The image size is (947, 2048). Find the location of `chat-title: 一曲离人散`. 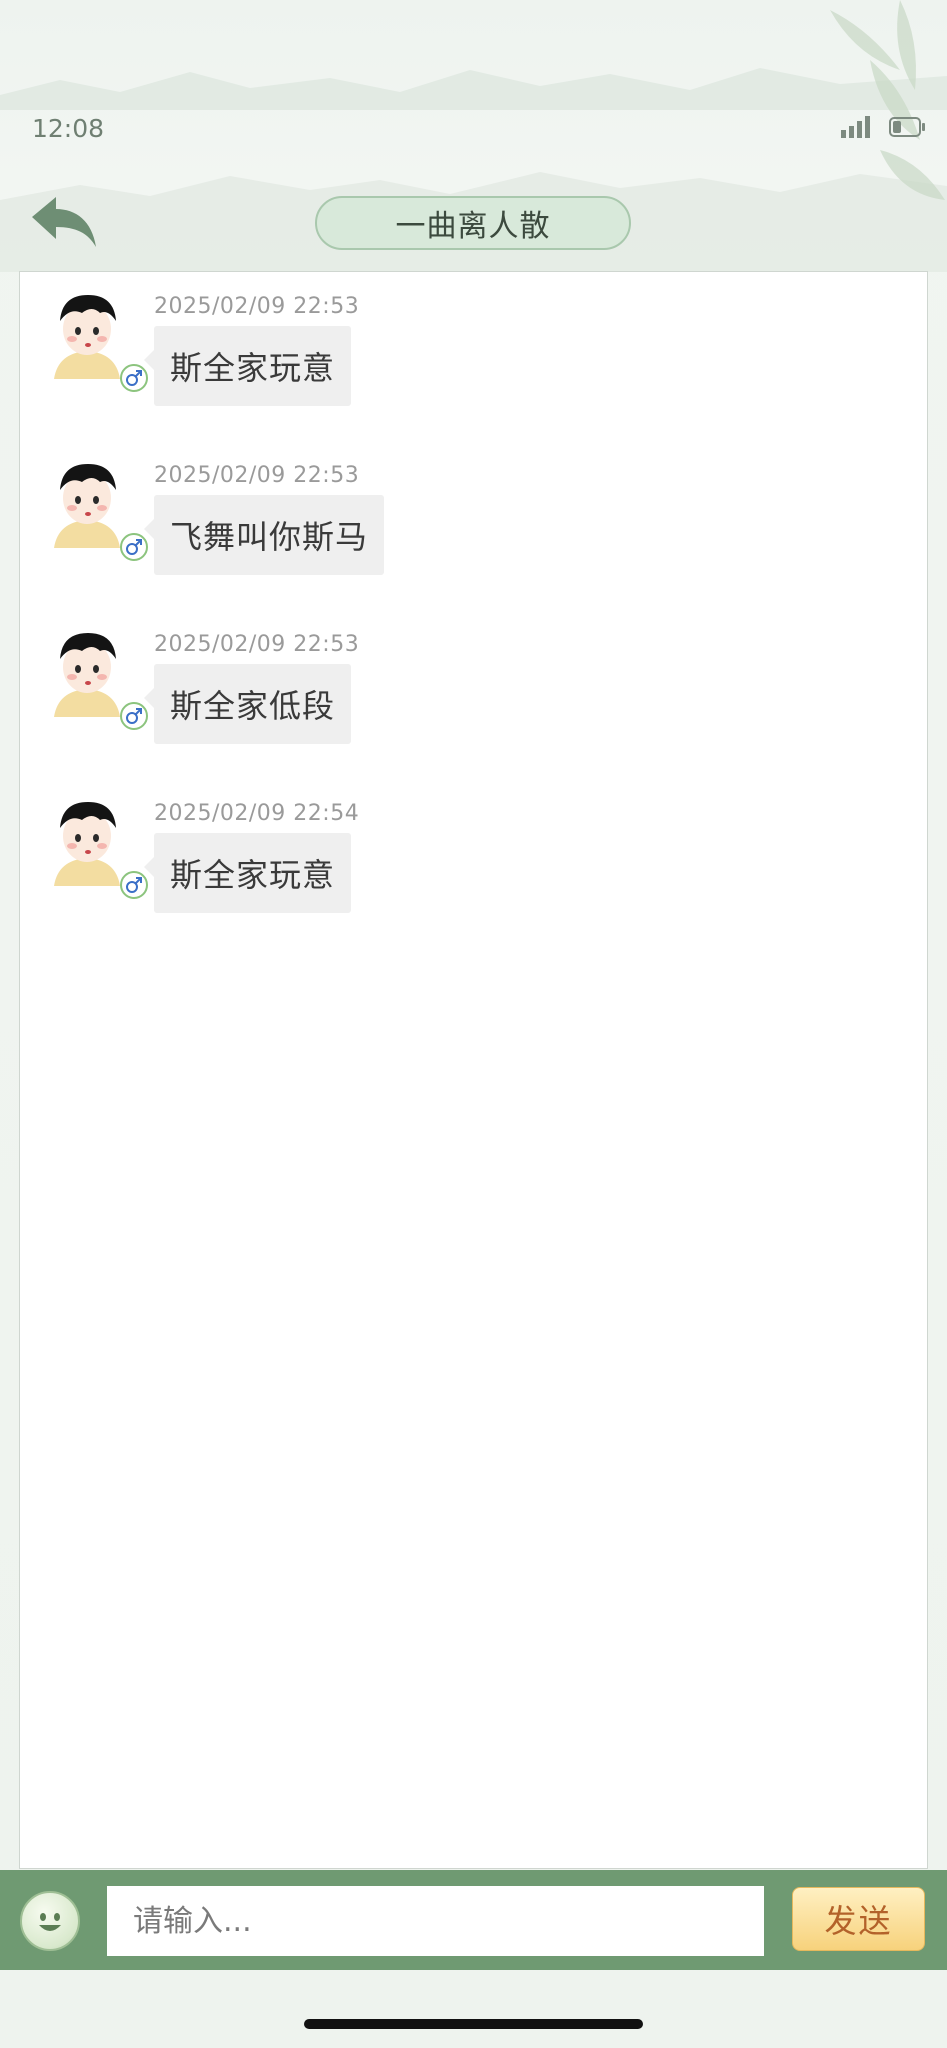

chat-title: 一曲离人散 is located at coordinates (473, 223).